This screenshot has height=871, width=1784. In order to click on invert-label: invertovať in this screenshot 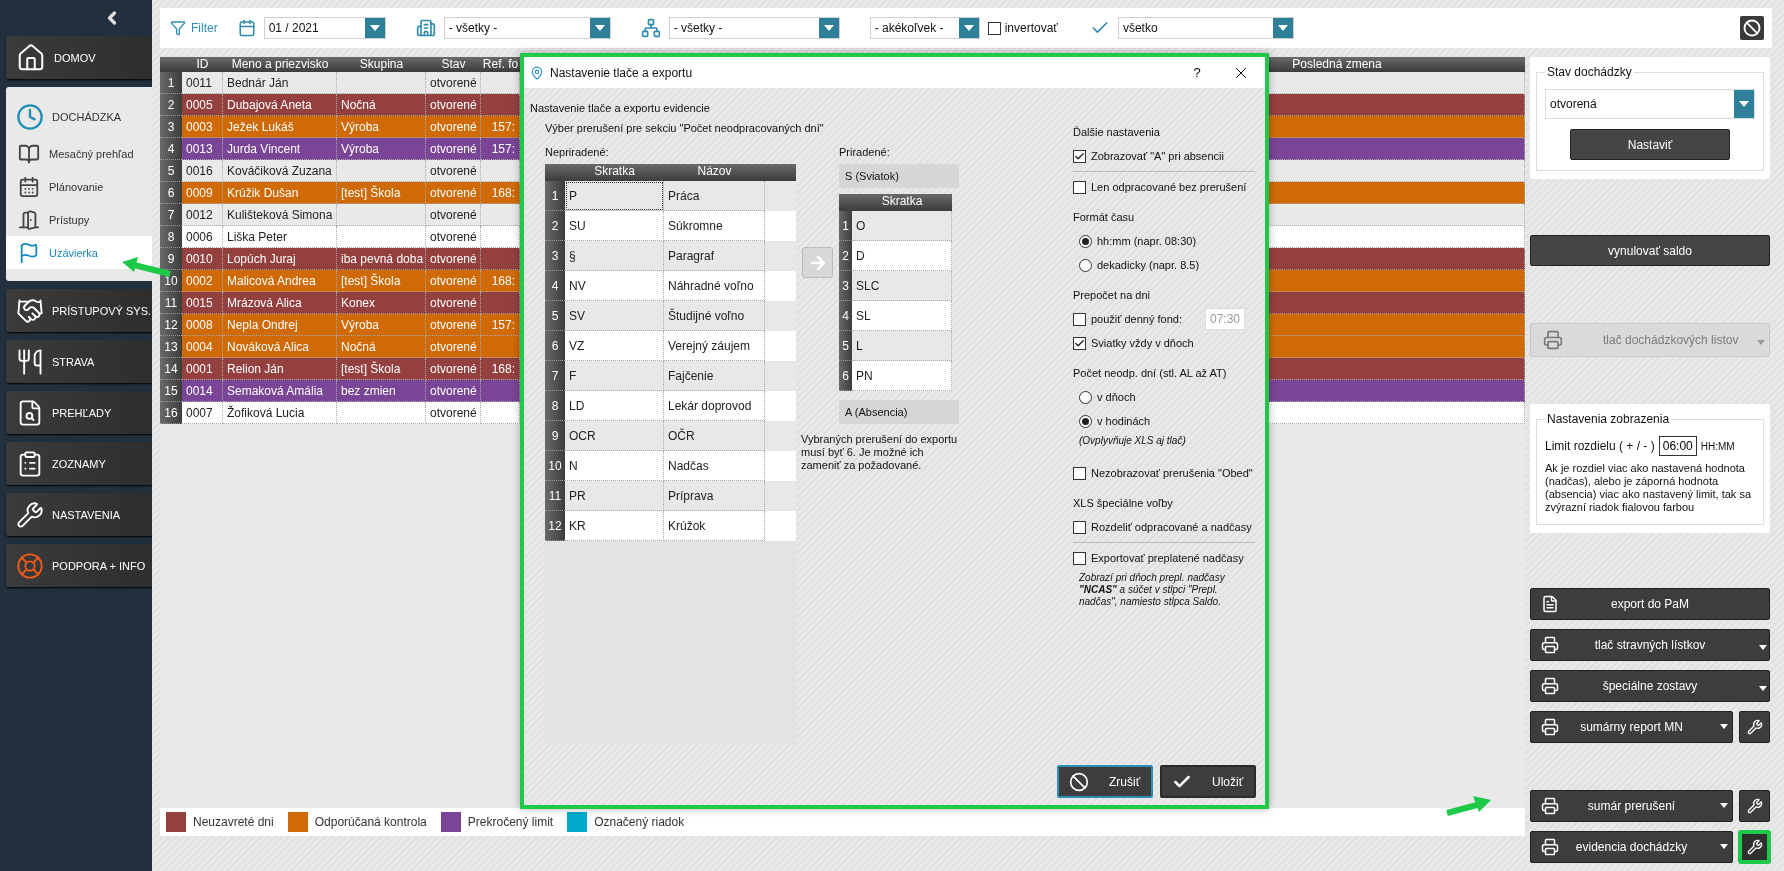, I will do `click(1031, 28)`.